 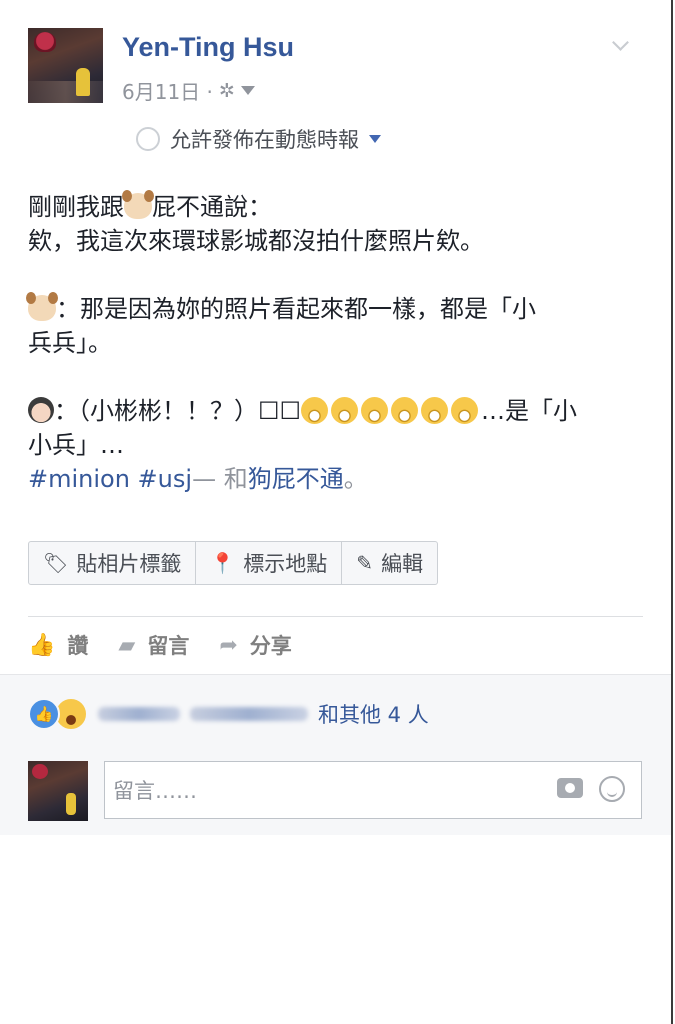 What do you see at coordinates (335, 616) in the screenshot?
I see `divider` at bounding box center [335, 616].